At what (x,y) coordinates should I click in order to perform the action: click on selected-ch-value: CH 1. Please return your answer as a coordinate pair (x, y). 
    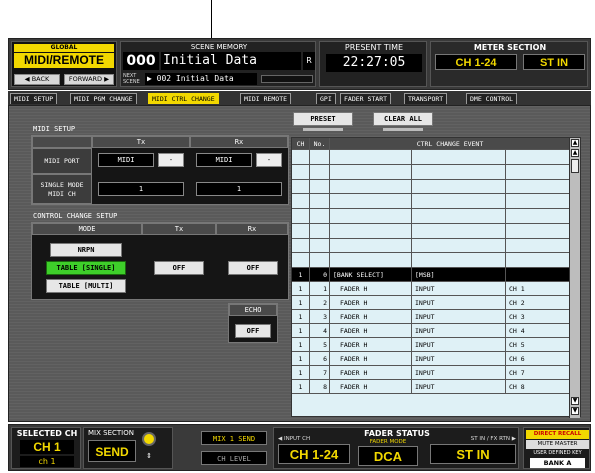
    Looking at the image, I should click on (47, 447).